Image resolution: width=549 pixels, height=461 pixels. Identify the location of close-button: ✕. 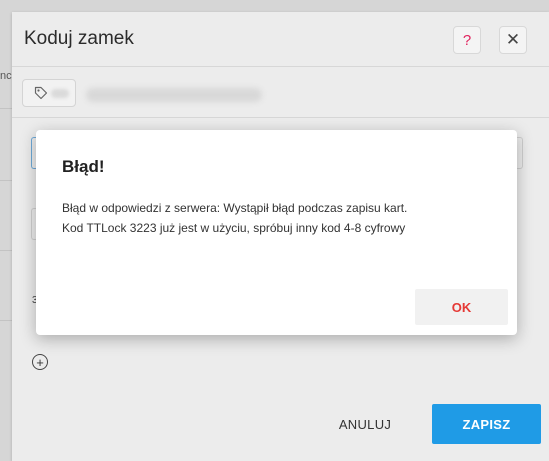
(513, 40).